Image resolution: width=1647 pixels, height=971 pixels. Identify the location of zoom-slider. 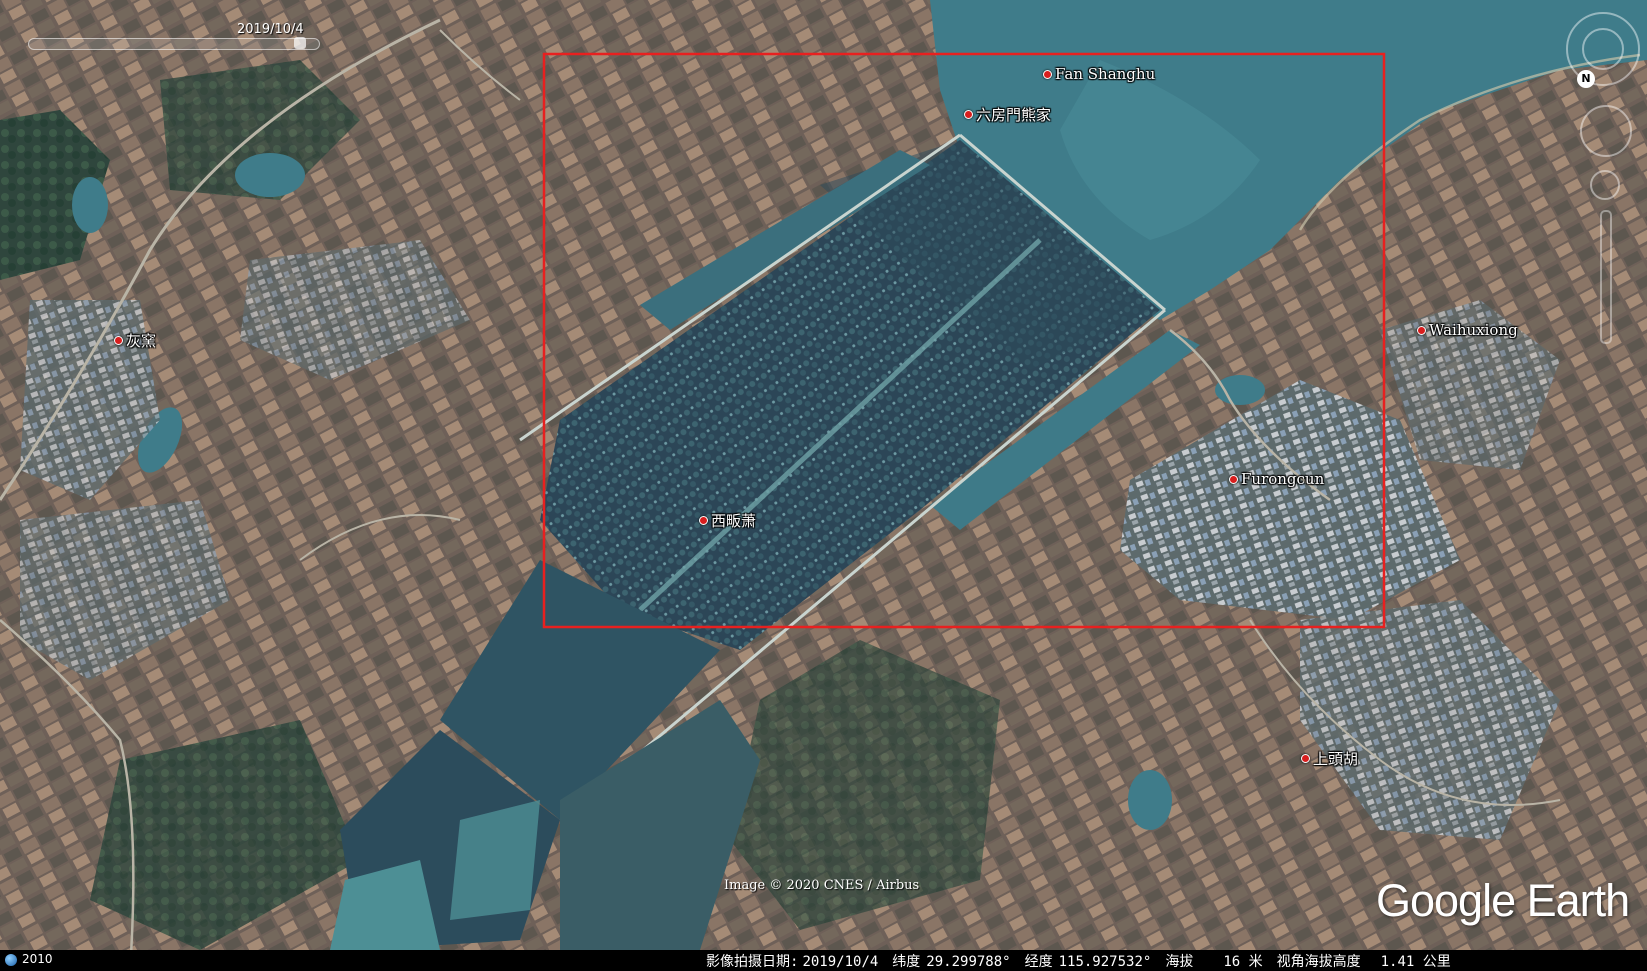
(1606, 277).